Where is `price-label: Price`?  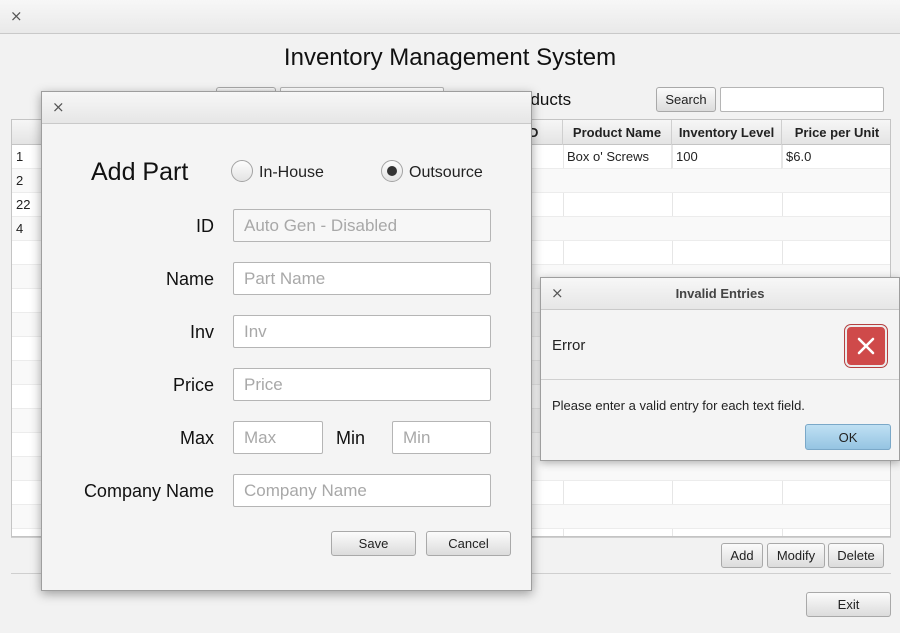 price-label: Price is located at coordinates (193, 385).